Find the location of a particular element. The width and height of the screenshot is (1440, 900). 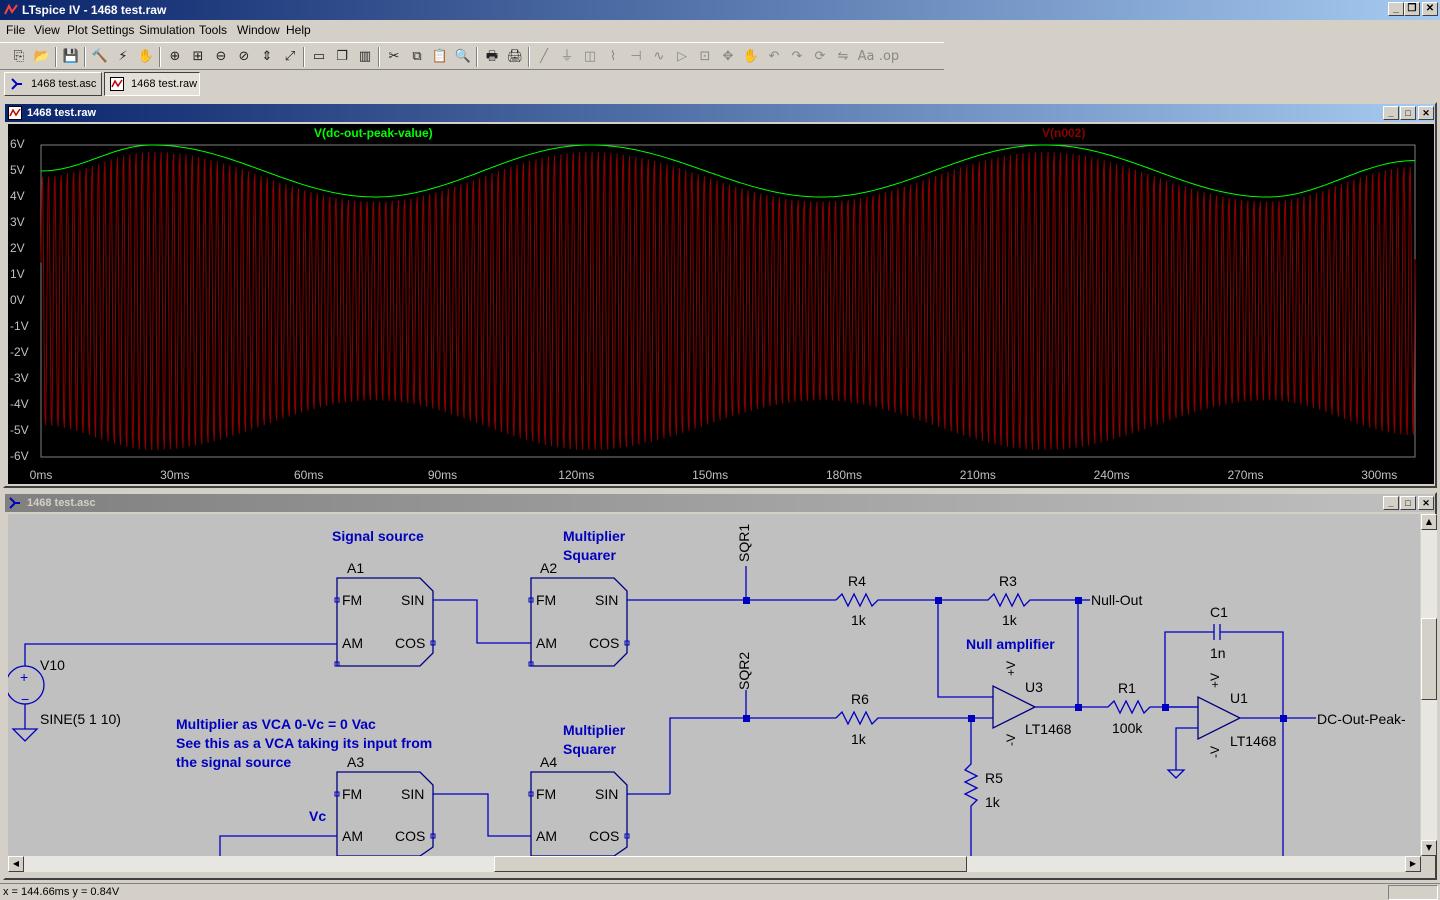

move-icon: ✥ is located at coordinates (728, 57).